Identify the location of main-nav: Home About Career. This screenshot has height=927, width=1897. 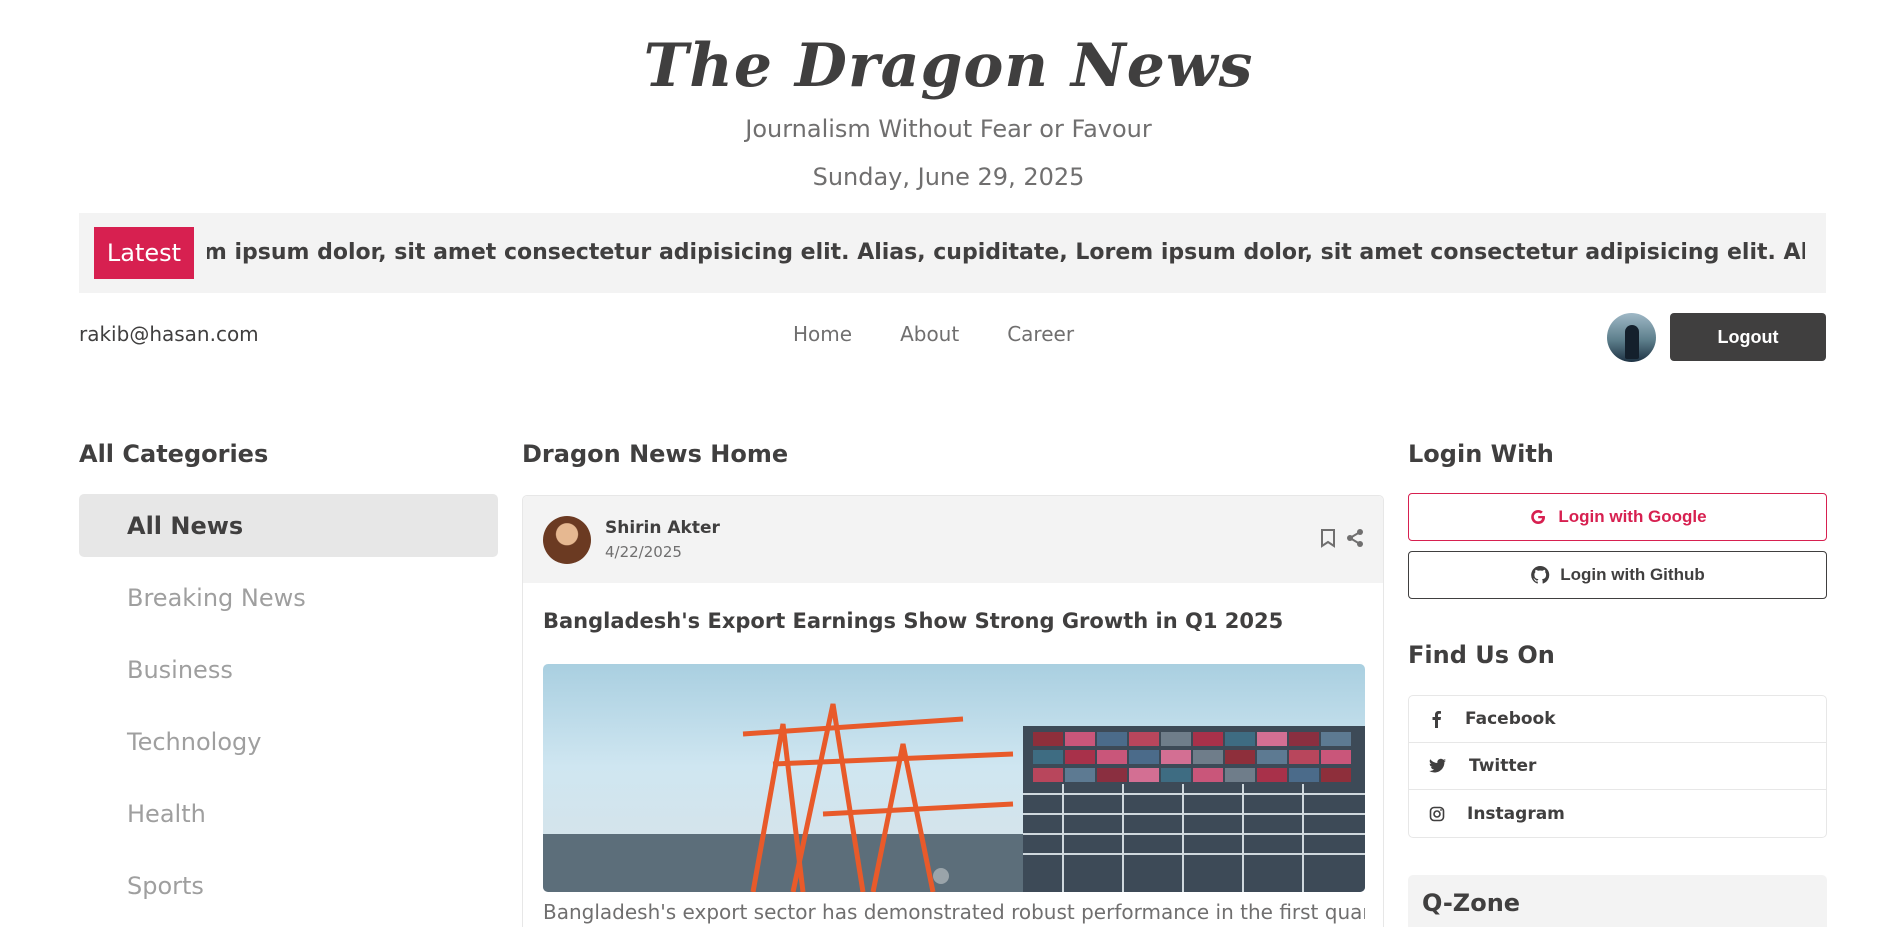
(933, 334).